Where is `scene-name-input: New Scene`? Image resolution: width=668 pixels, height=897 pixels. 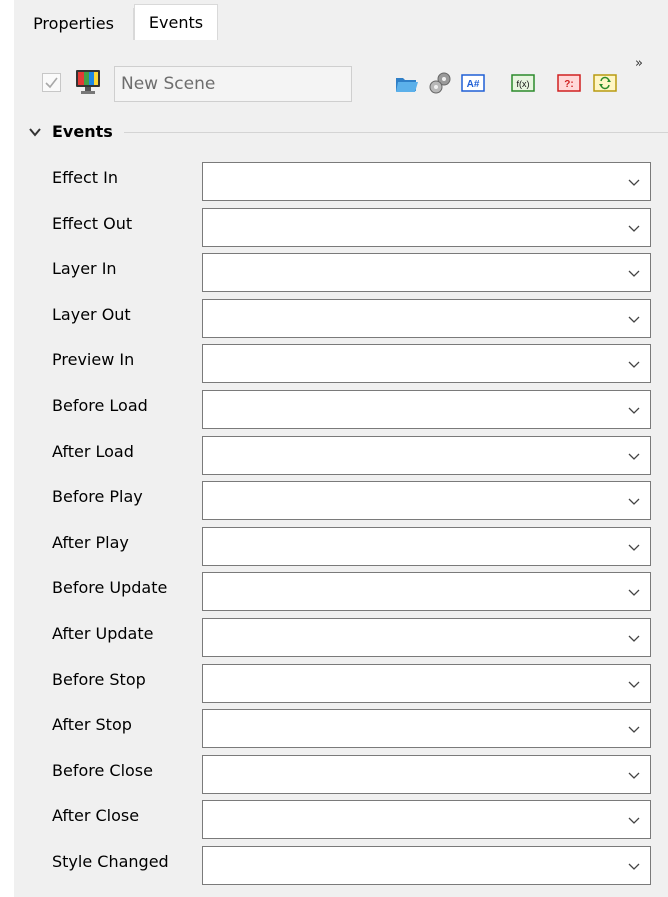
scene-name-input: New Scene is located at coordinates (233, 84).